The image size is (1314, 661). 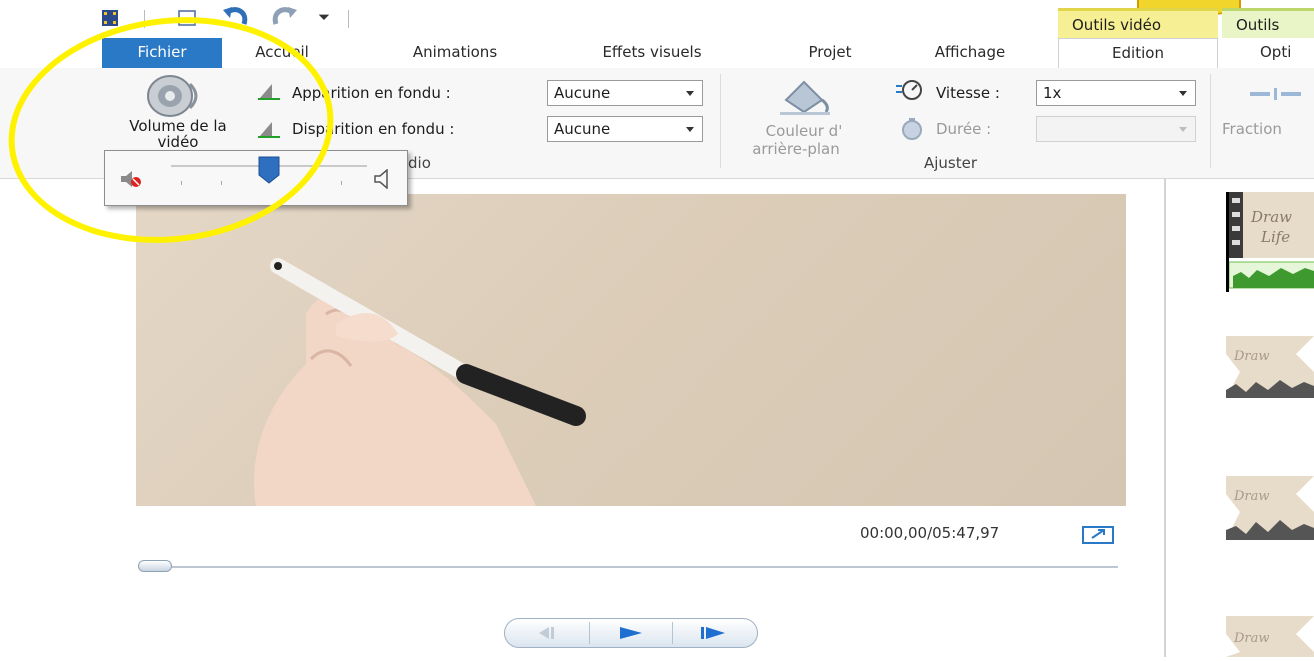 What do you see at coordinates (968, 93) in the screenshot?
I see `speed-label: Vitesse :` at bounding box center [968, 93].